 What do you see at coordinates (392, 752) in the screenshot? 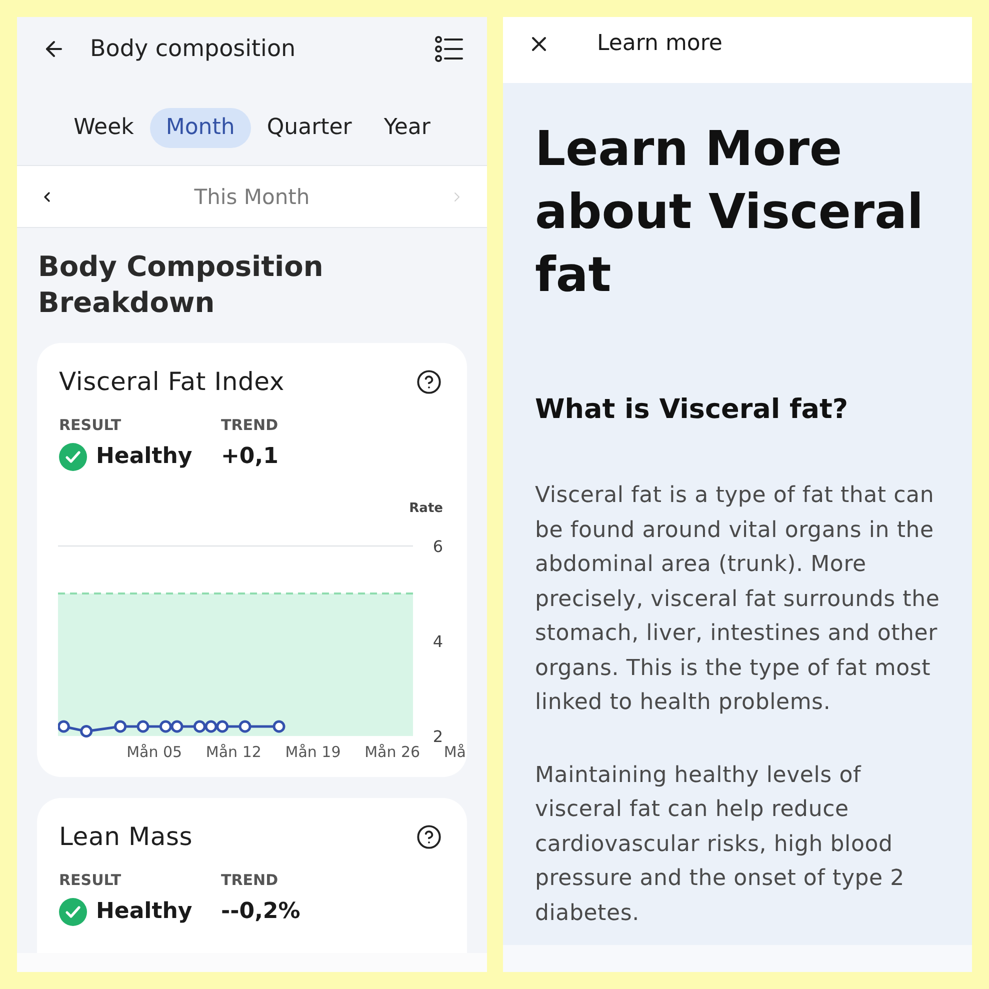
I see `axis-tick-label: Mån 26` at bounding box center [392, 752].